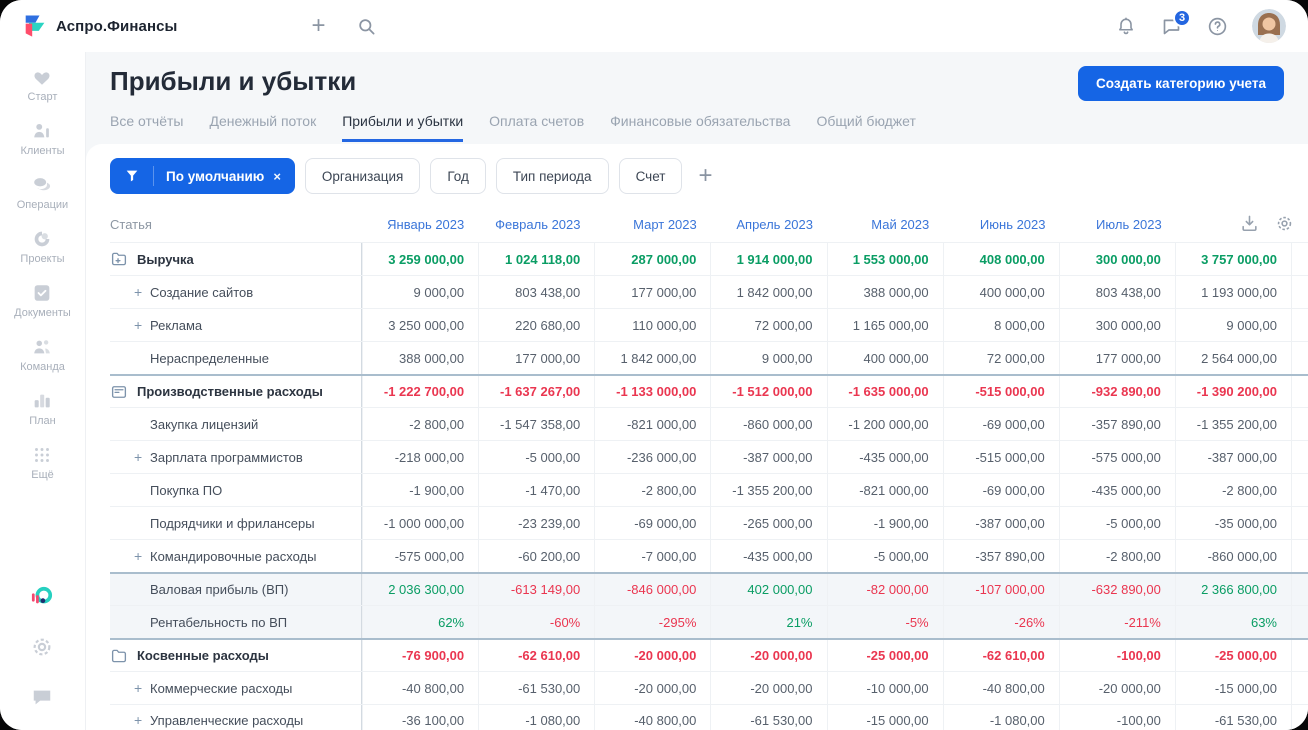 The image size is (1308, 730). What do you see at coordinates (884, 391) in the screenshot?
I see `cell-value: -1 635 000,00` at bounding box center [884, 391].